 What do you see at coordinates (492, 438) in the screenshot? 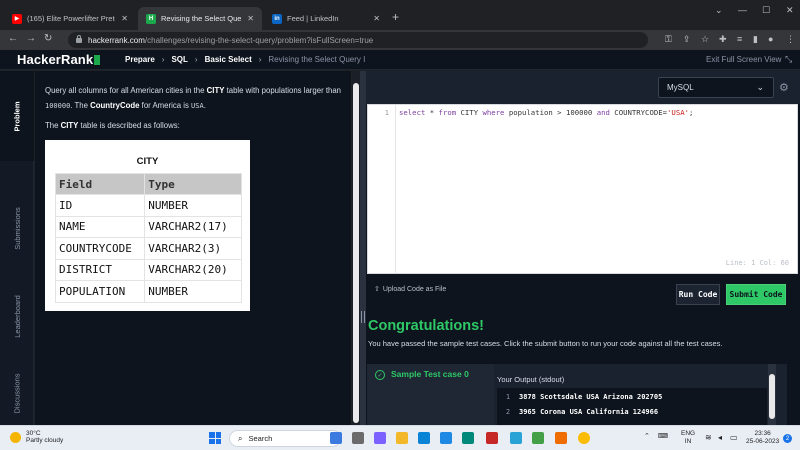
I see `mcafee-icon` at bounding box center [492, 438].